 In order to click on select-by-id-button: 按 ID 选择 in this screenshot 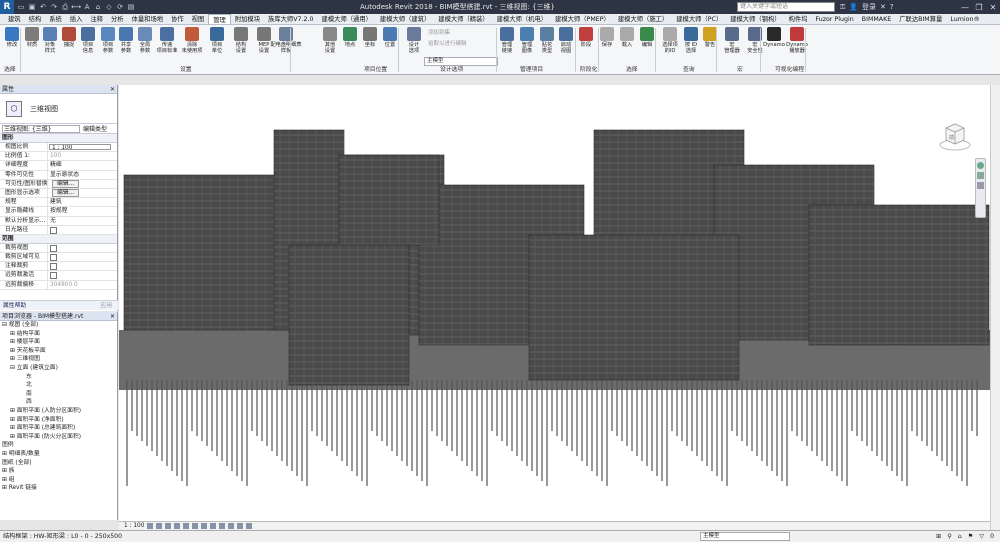, I will do `click(691, 40)`.